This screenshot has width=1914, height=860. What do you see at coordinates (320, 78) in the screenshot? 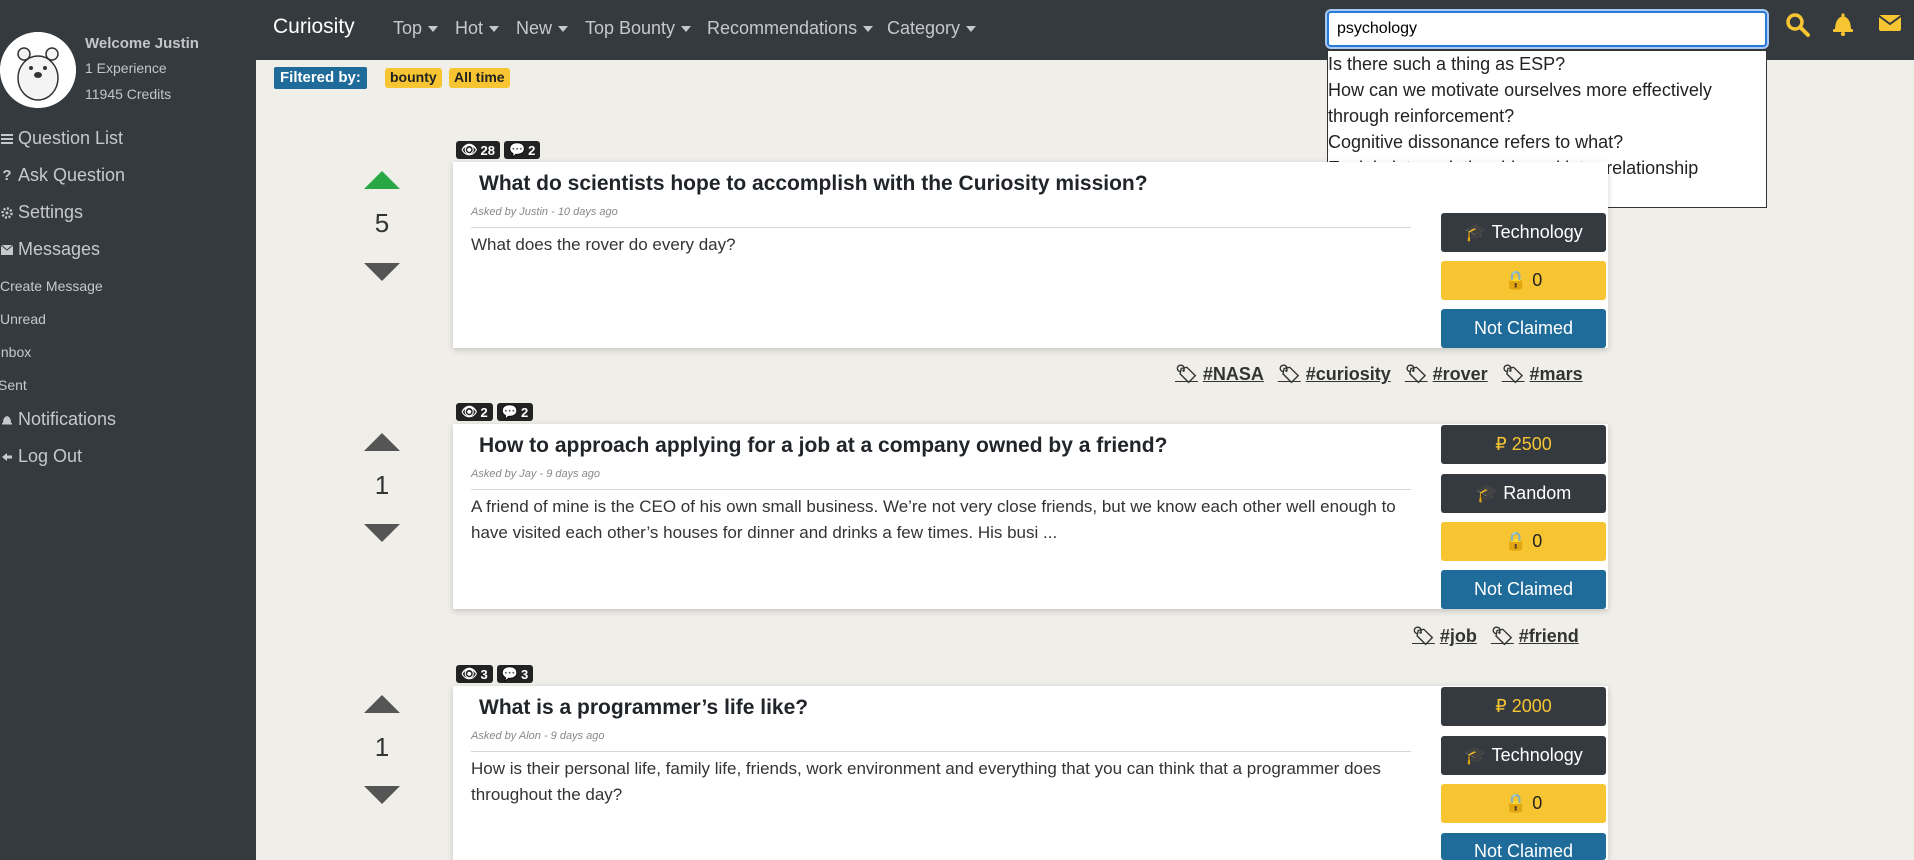
I see `filter-label: Filtered by:` at bounding box center [320, 78].